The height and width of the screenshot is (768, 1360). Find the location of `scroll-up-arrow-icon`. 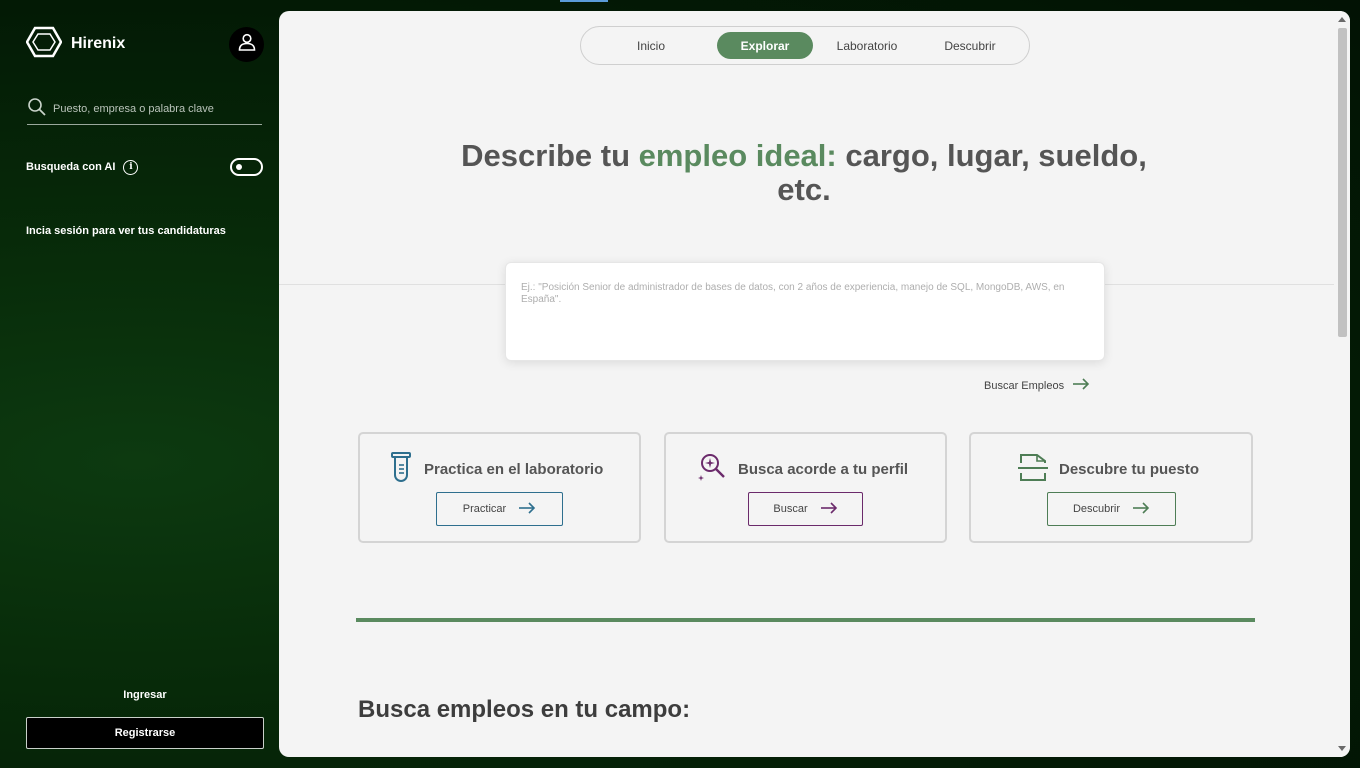

scroll-up-arrow-icon is located at coordinates (1342, 19).